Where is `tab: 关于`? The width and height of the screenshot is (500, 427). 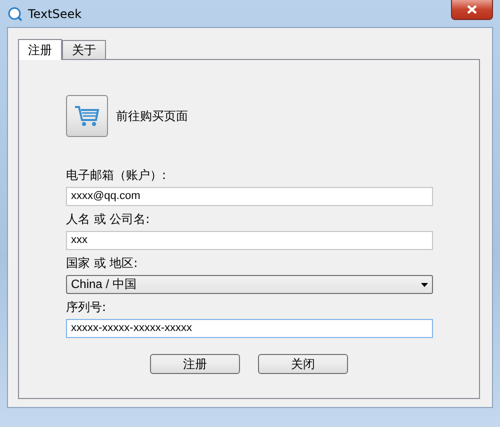
tab: 关于 is located at coordinates (84, 49).